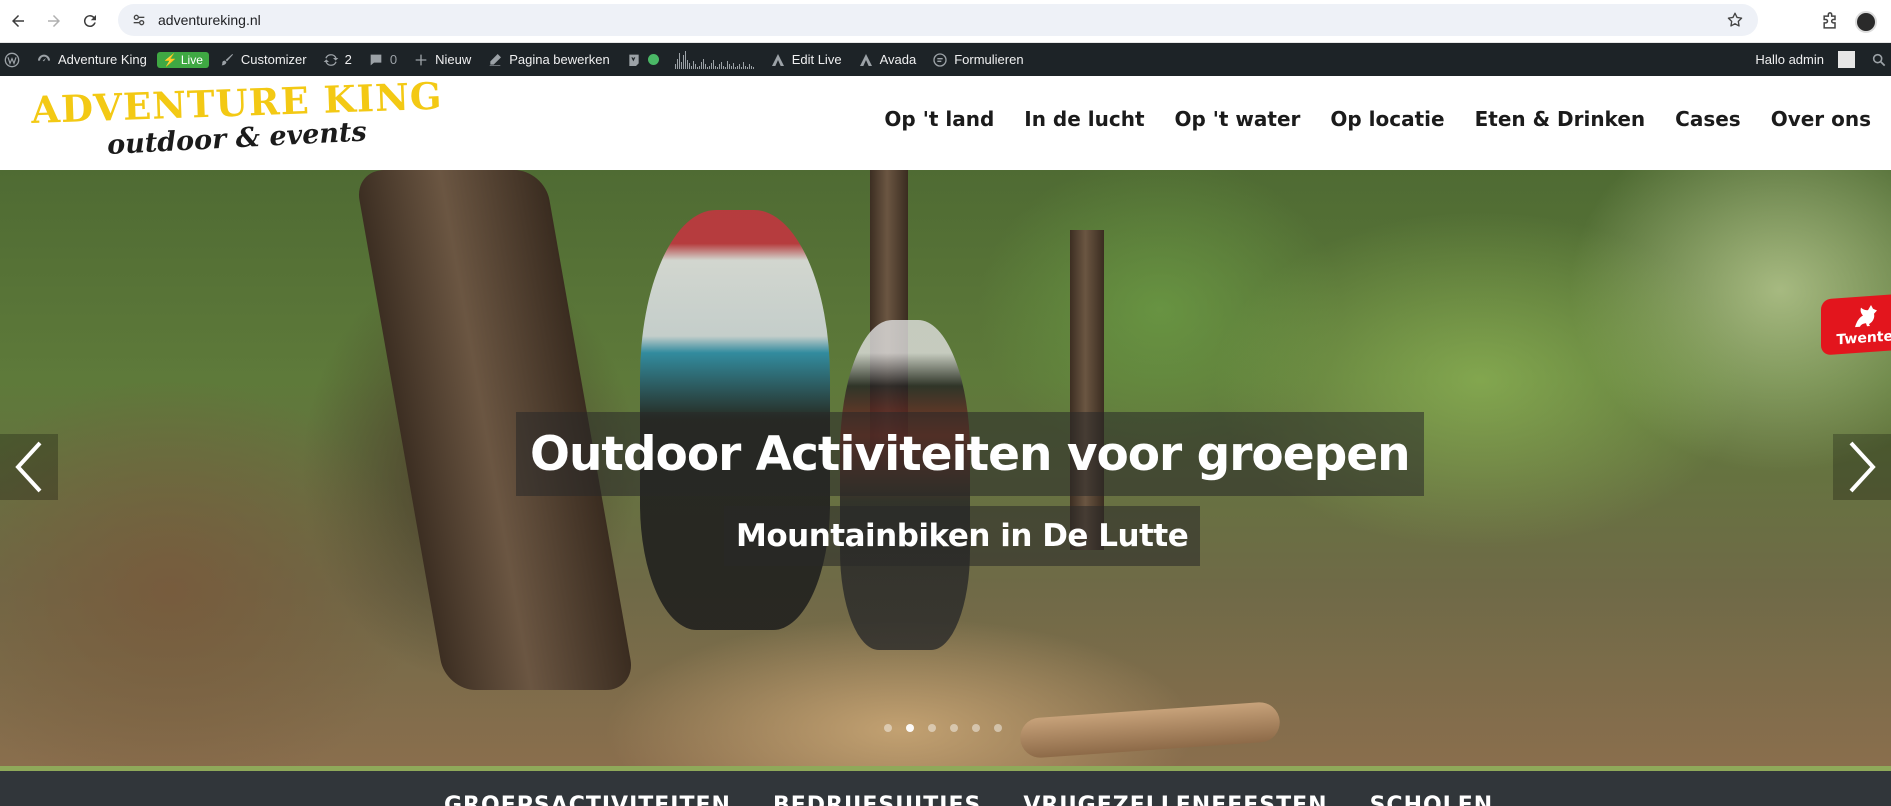  I want to click on avada-icon, so click(777, 59).